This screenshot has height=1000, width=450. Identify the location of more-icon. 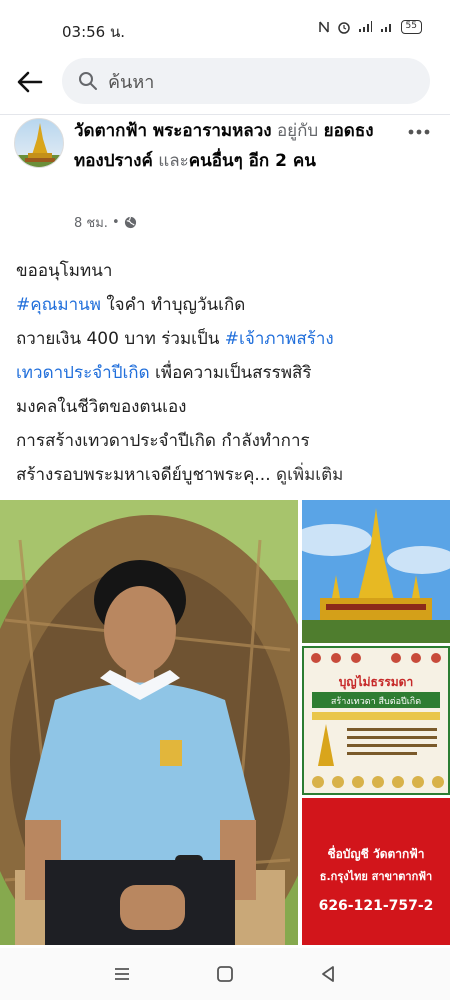
(419, 132).